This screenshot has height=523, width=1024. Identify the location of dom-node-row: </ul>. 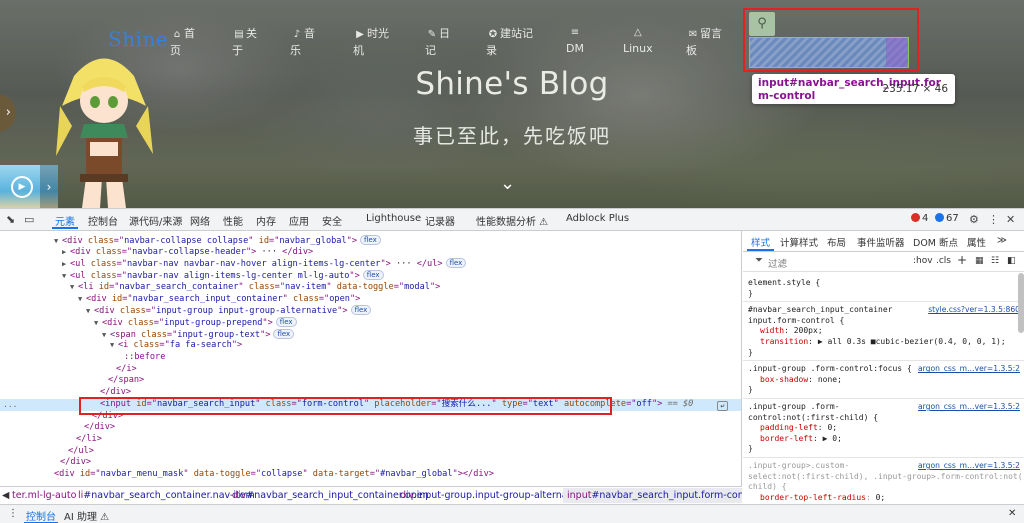
(47, 452).